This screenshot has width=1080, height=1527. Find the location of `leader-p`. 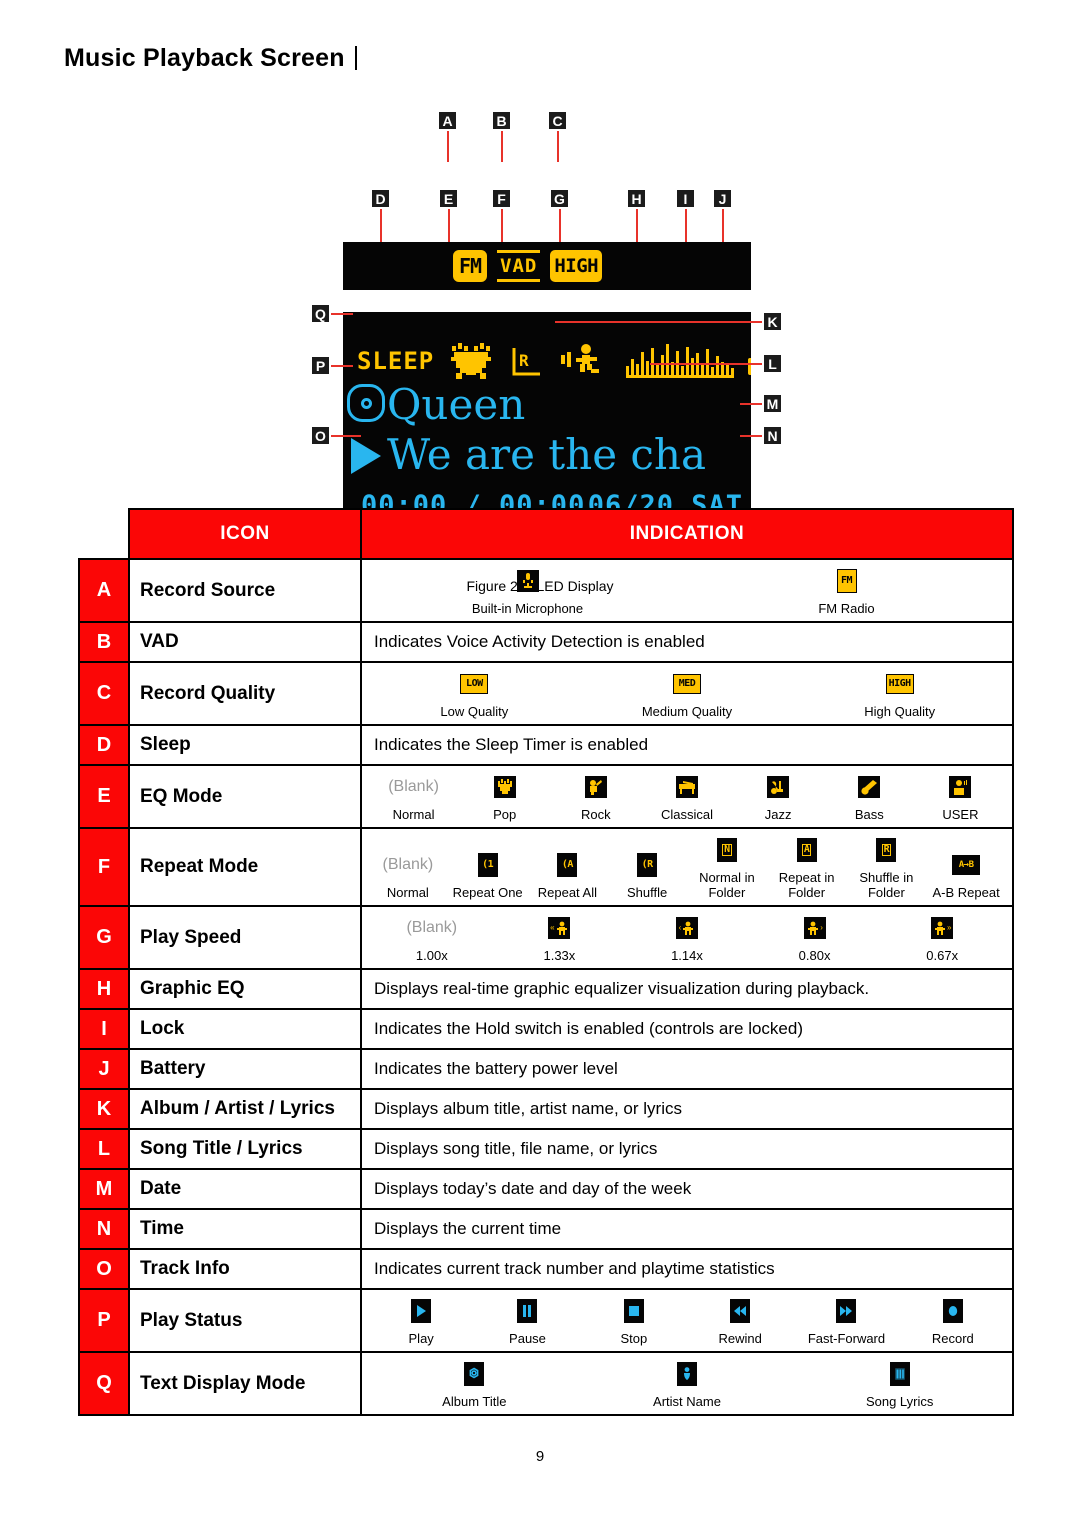

leader-p is located at coordinates (342, 366).